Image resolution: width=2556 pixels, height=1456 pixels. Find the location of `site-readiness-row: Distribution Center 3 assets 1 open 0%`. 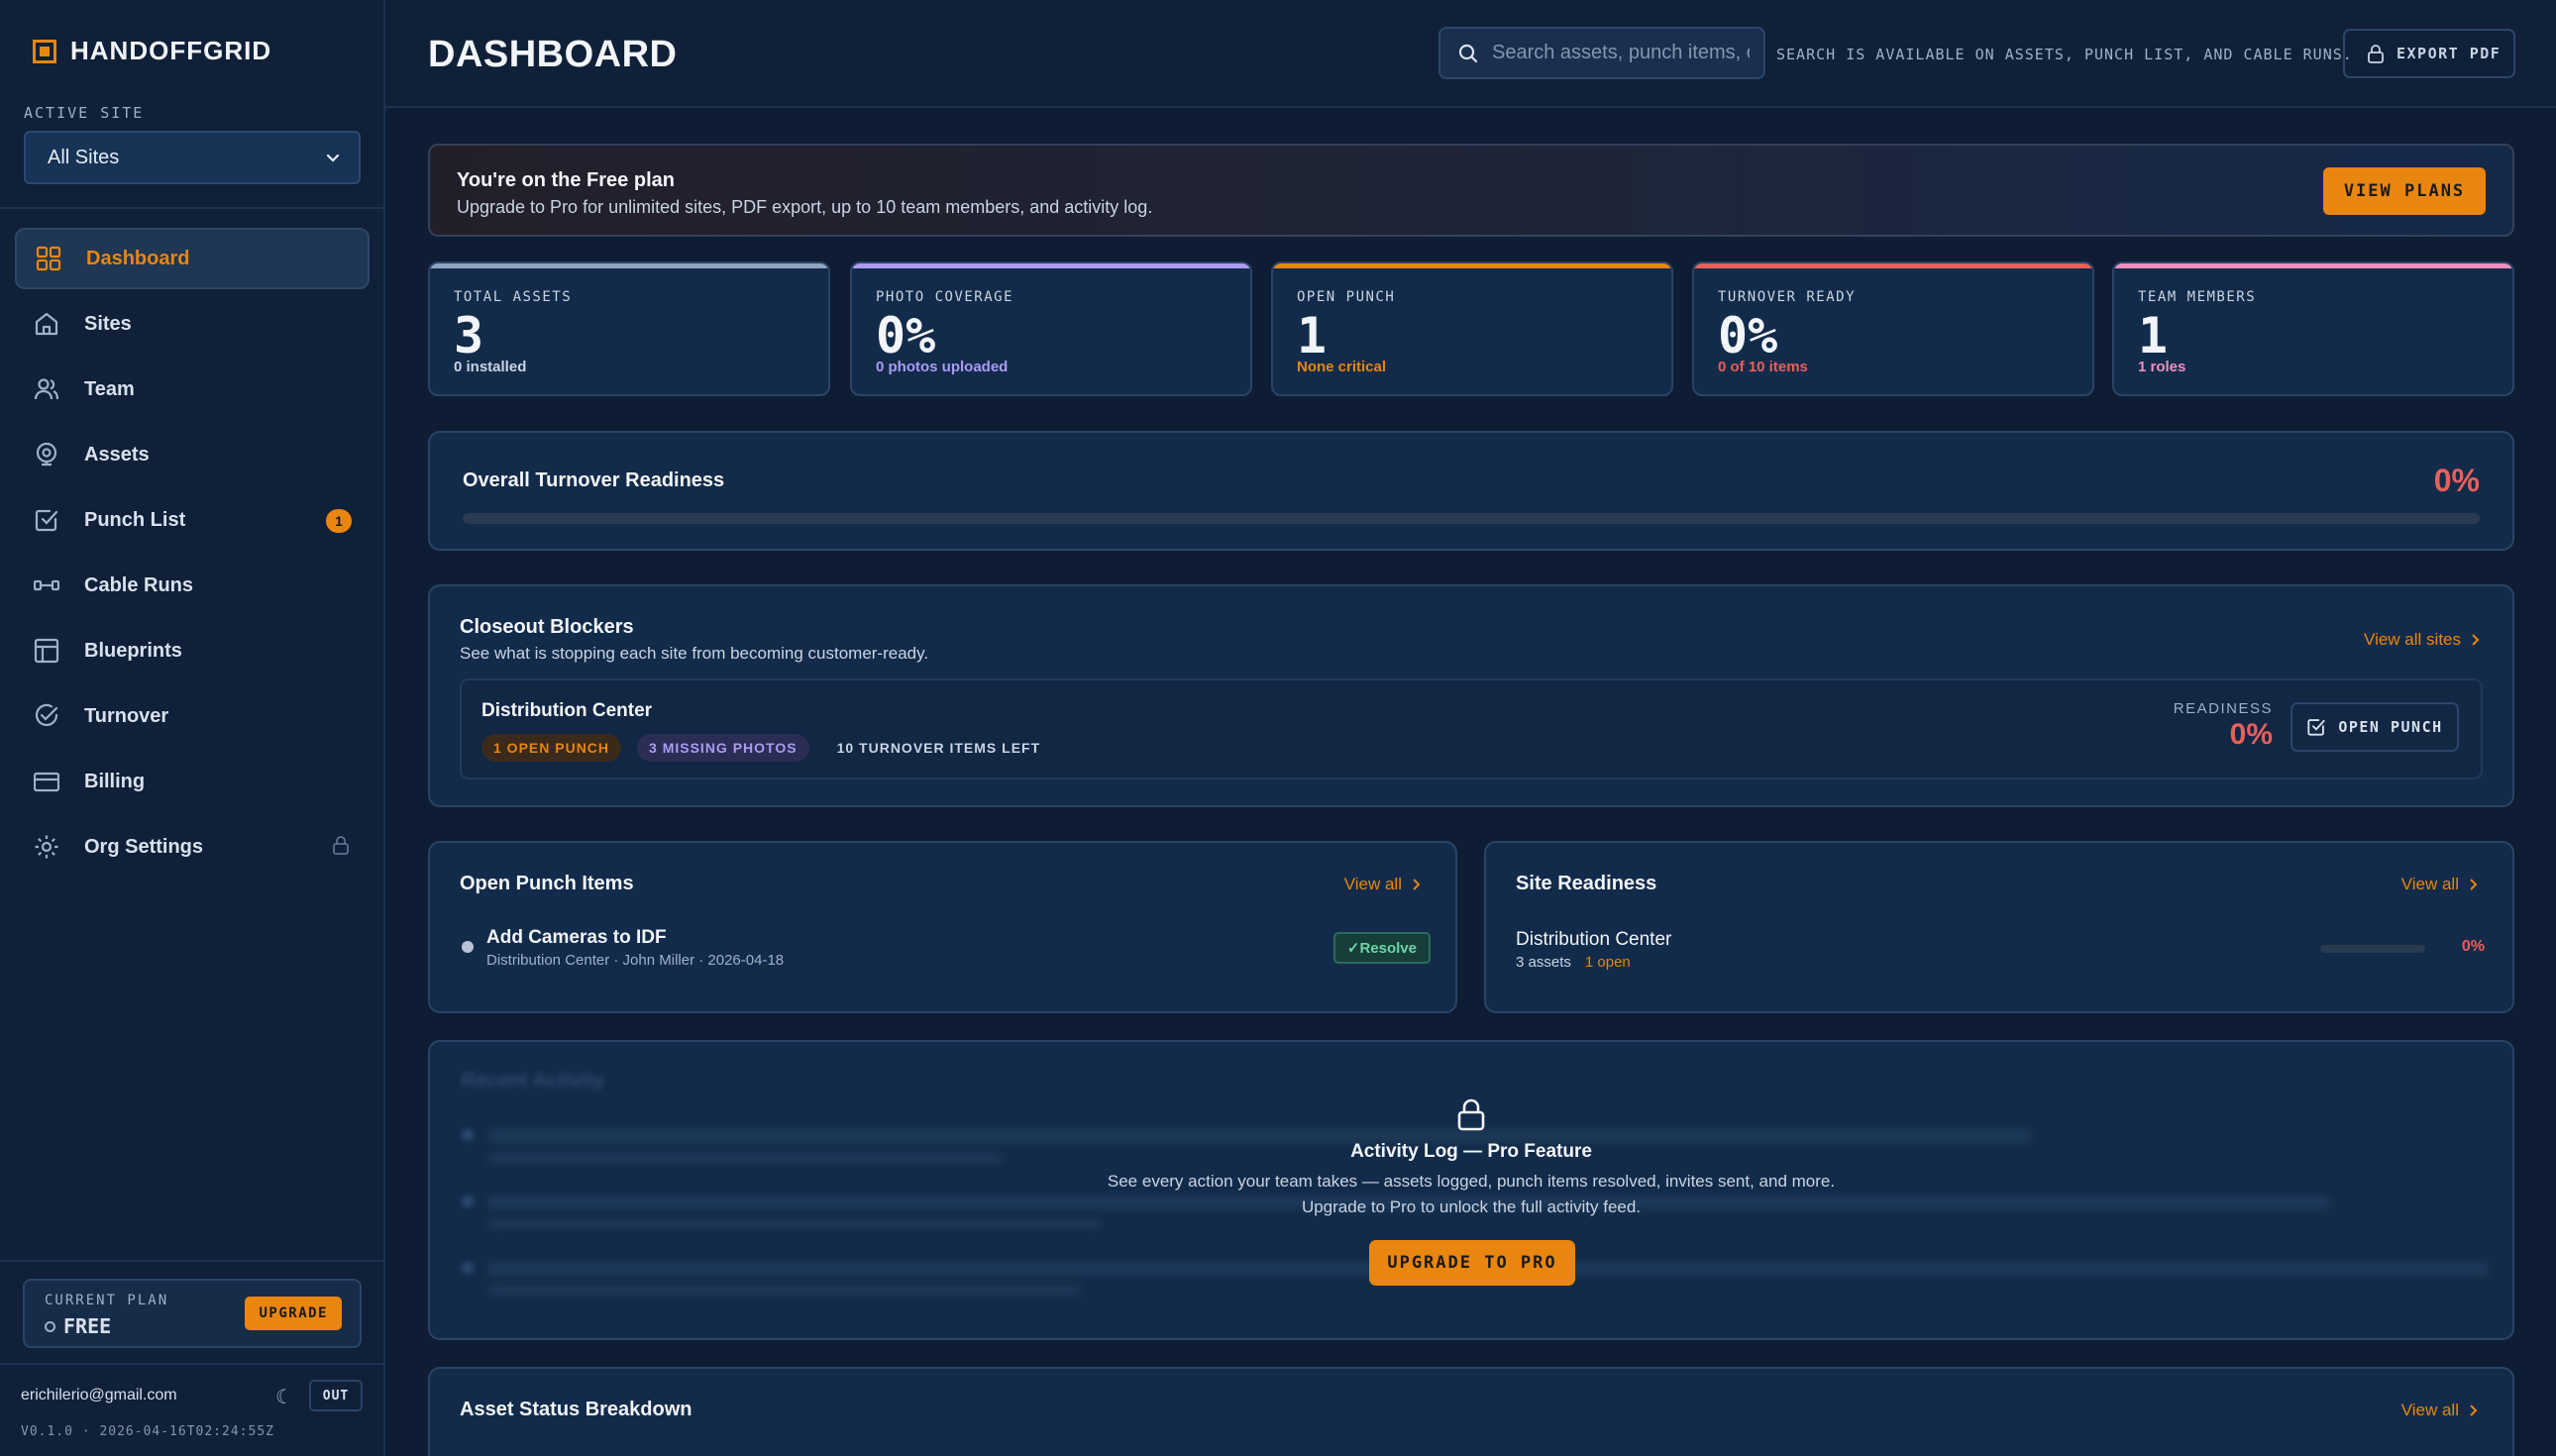

site-readiness-row: Distribution Center 3 assets 1 open 0% is located at coordinates (2000, 954).